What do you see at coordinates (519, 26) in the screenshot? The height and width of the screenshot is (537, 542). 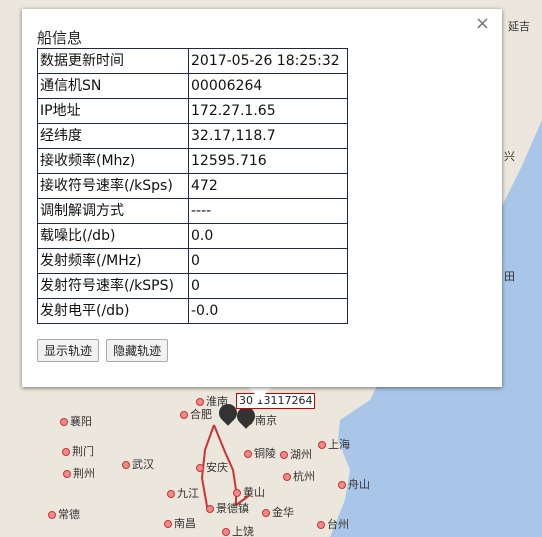 I see `city-yanji: 延吉` at bounding box center [519, 26].